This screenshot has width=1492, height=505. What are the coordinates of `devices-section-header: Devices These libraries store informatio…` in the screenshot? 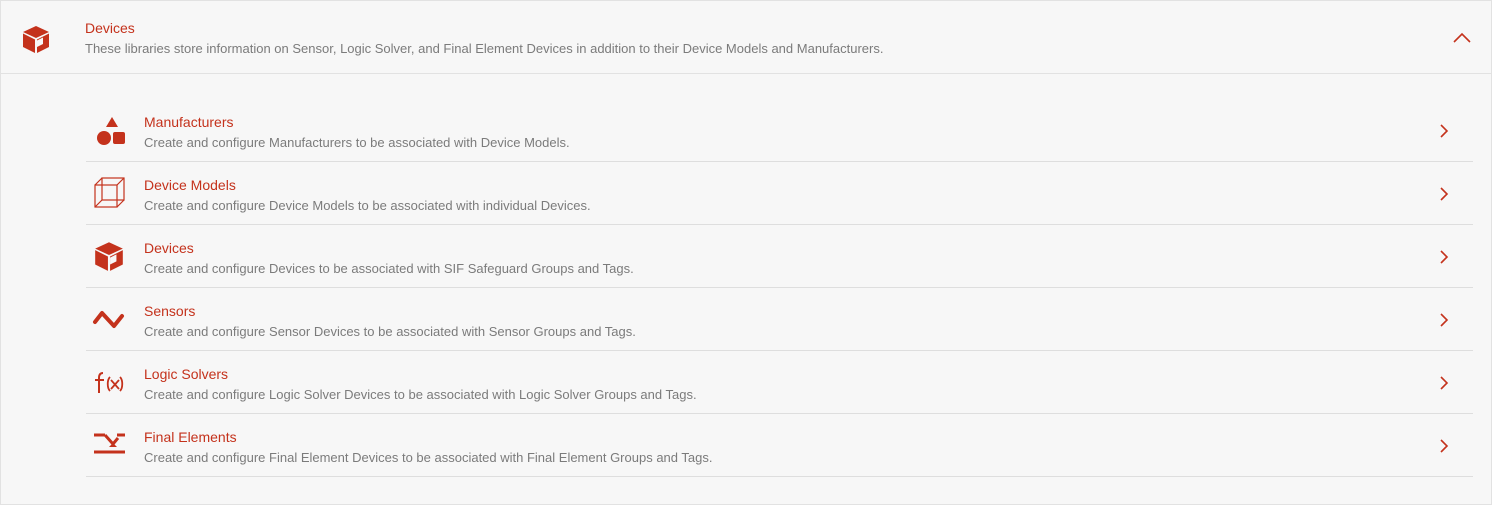 It's located at (746, 37).